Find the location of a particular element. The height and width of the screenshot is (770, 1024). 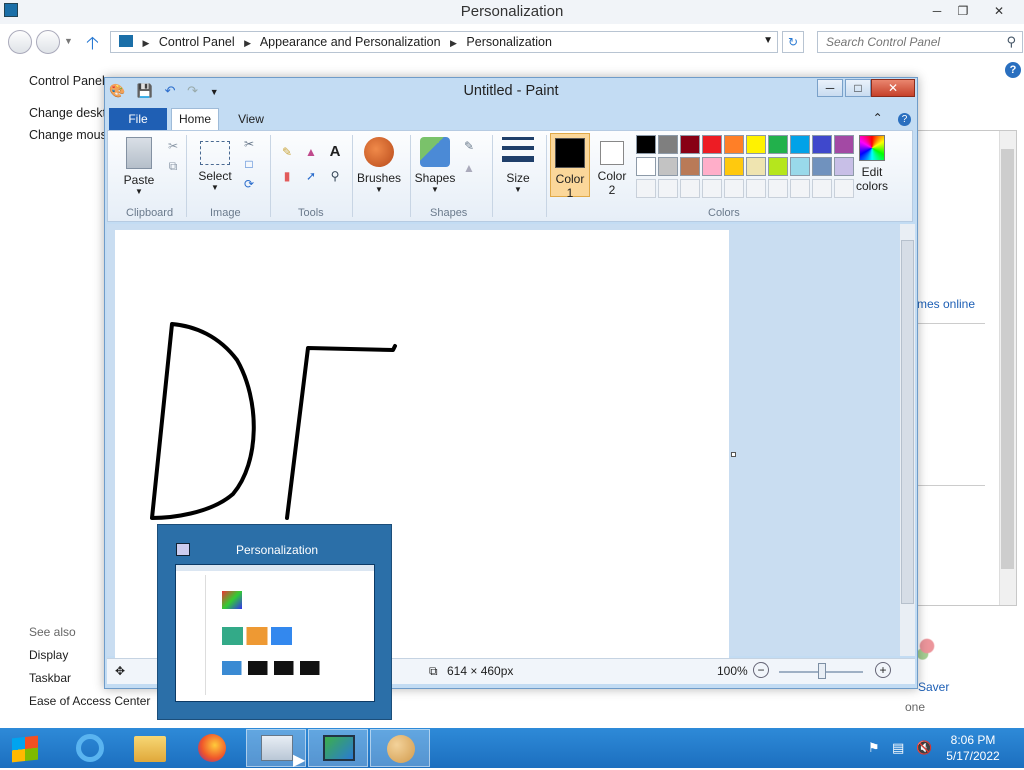

breadcrumb-control-panel: Control Panel is located at coordinates (197, 42).